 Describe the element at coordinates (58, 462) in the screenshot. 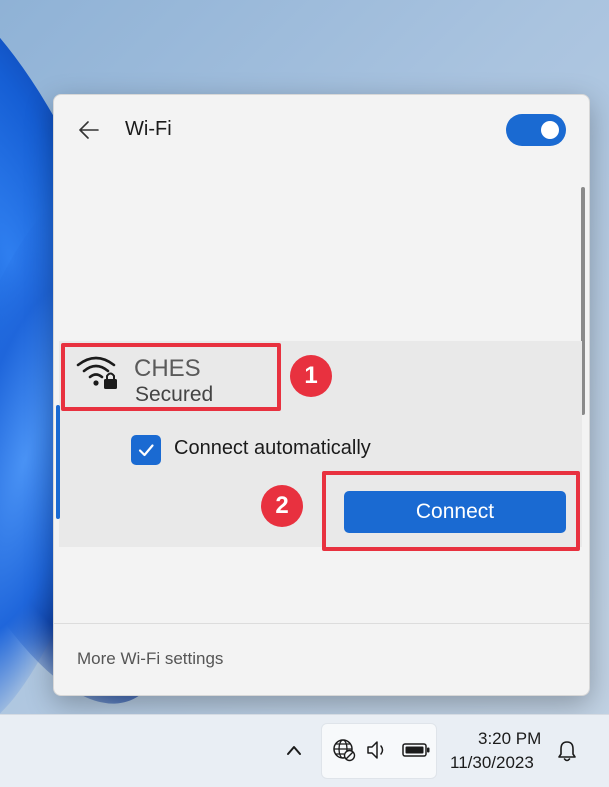

I see `selected-indicator` at that location.